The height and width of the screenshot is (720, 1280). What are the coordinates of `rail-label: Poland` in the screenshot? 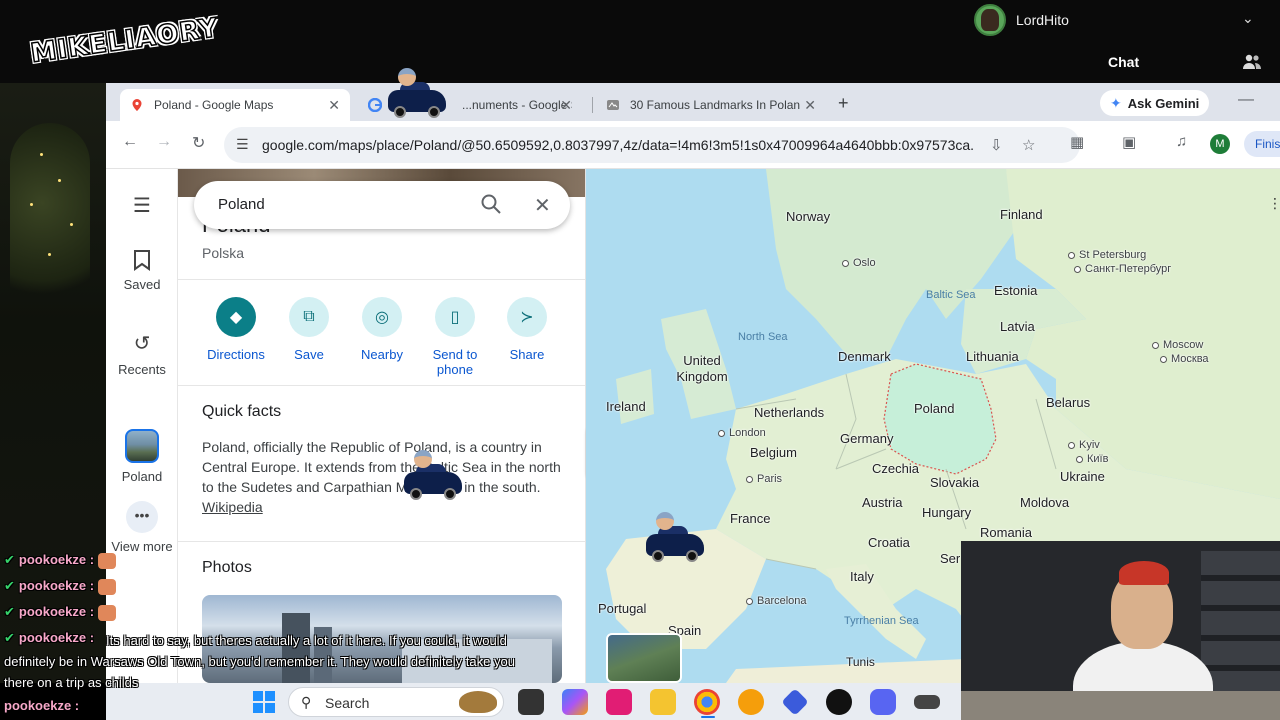 It's located at (142, 476).